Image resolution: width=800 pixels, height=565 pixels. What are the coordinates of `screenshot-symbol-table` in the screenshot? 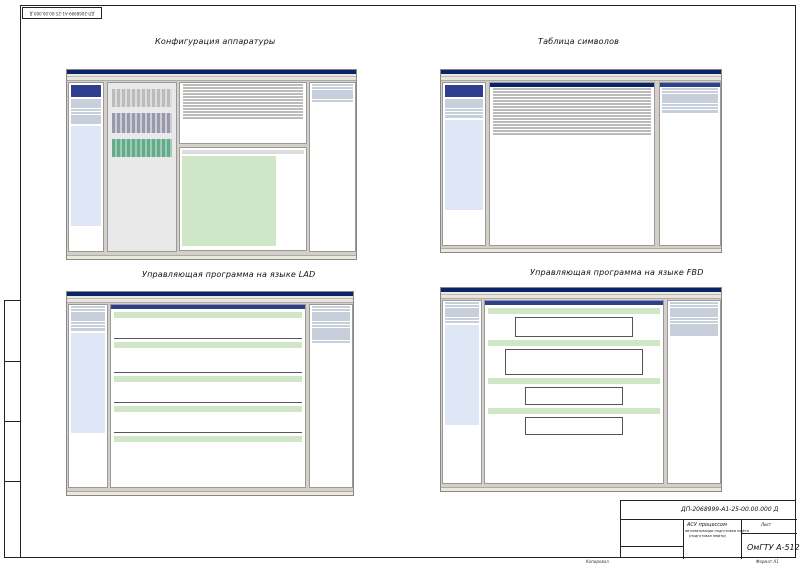 It's located at (581, 161).